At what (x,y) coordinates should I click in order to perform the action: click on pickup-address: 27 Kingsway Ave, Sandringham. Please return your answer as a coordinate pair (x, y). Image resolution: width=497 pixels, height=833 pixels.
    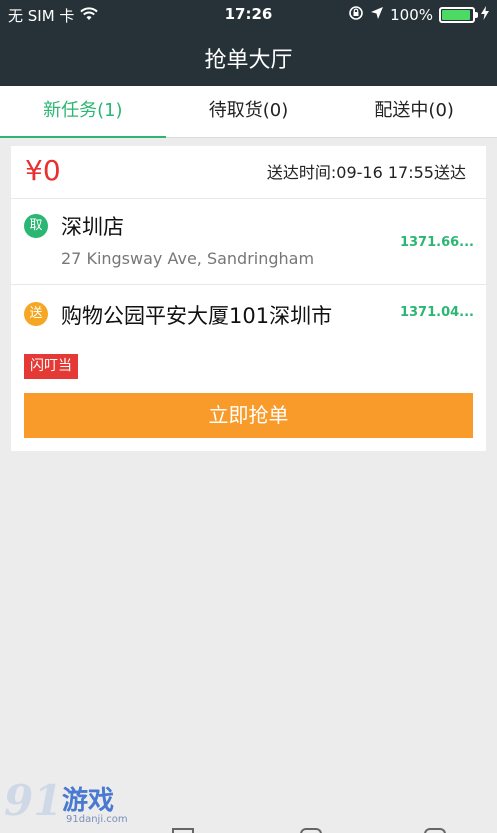
    Looking at the image, I should click on (188, 258).